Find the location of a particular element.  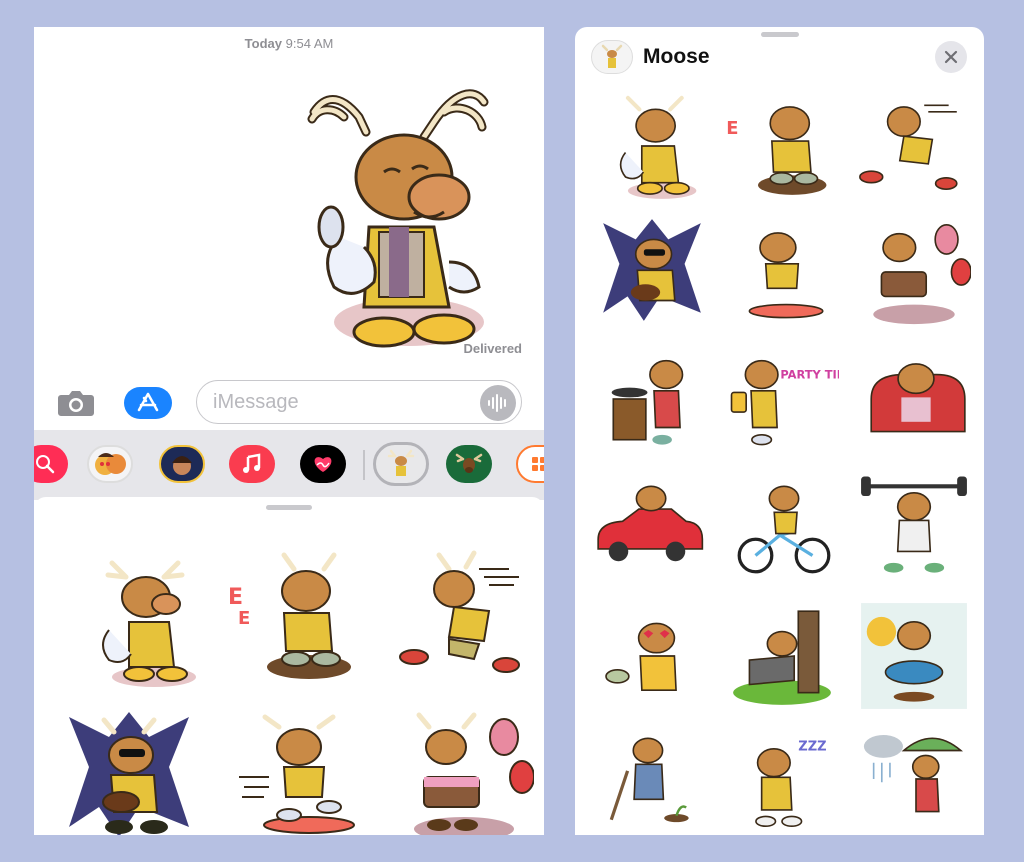

pack-title: Moose is located at coordinates (676, 56).